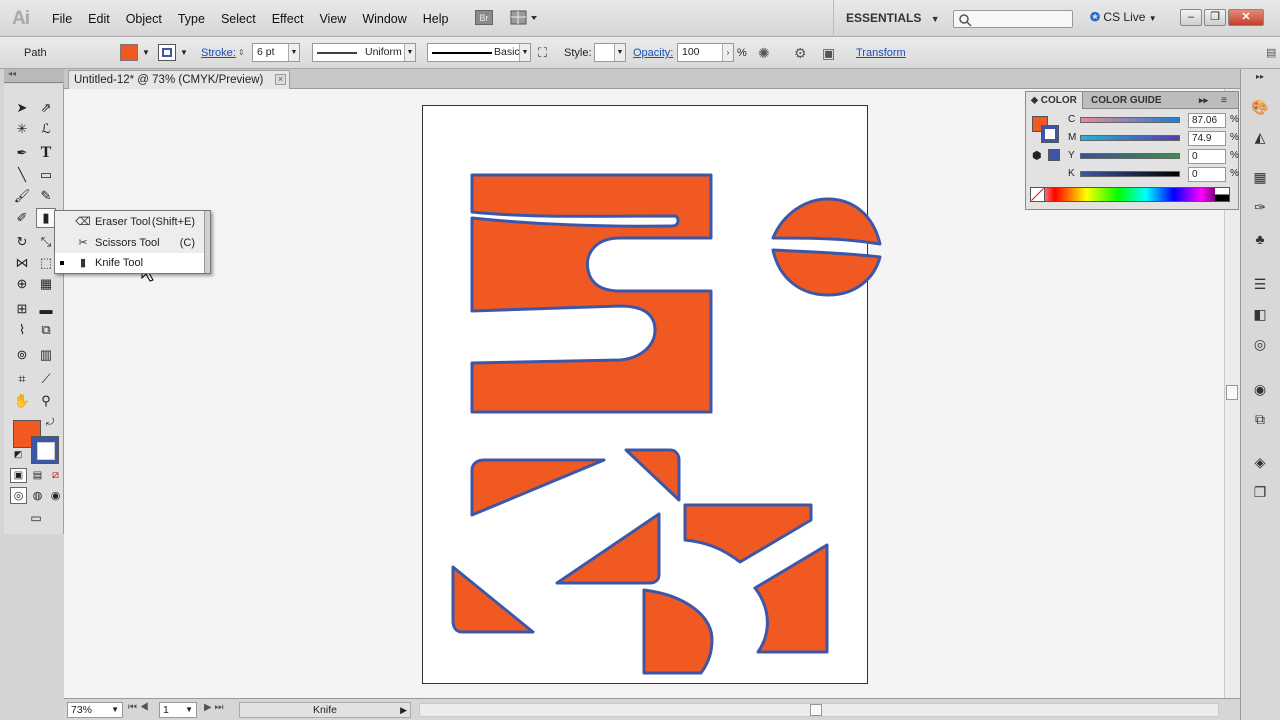 Image resolution: width=1280 pixels, height=720 pixels. I want to click on status-tool-value: Knife, so click(325, 710).